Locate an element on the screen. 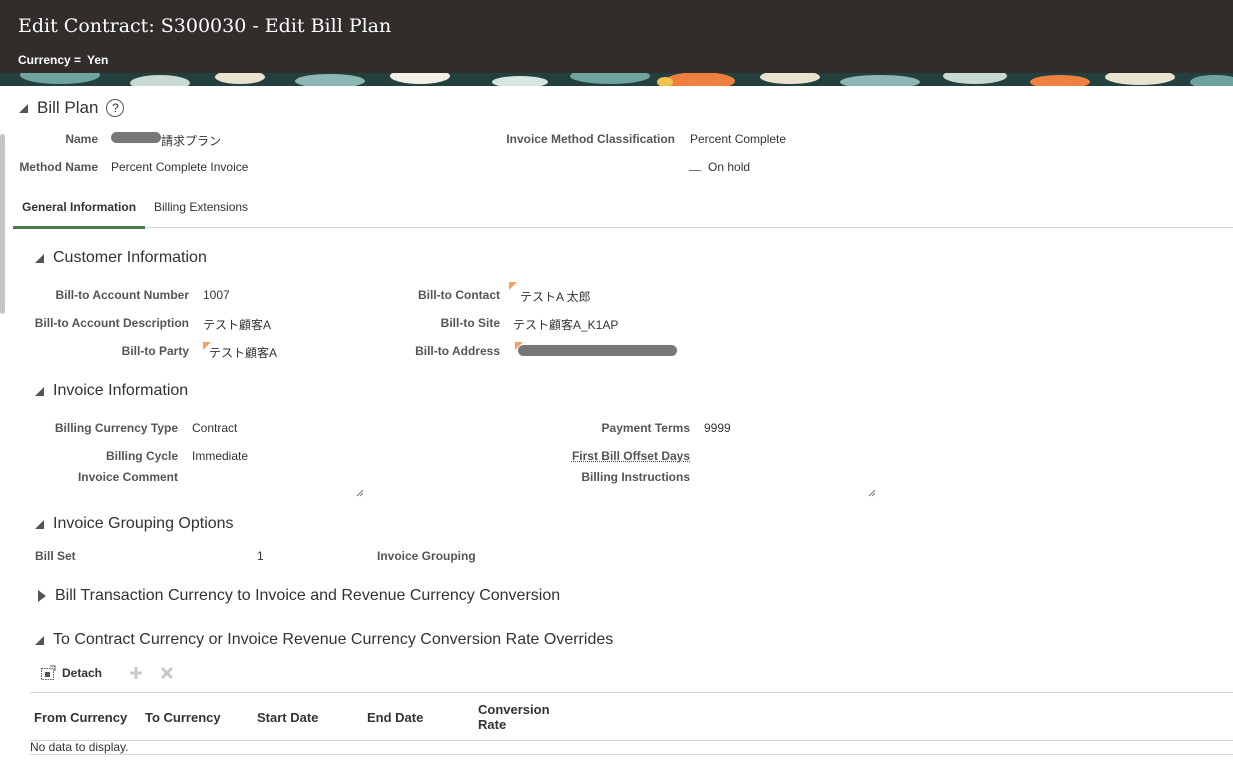  expand-triangle-icon is located at coordinates (42, 596).